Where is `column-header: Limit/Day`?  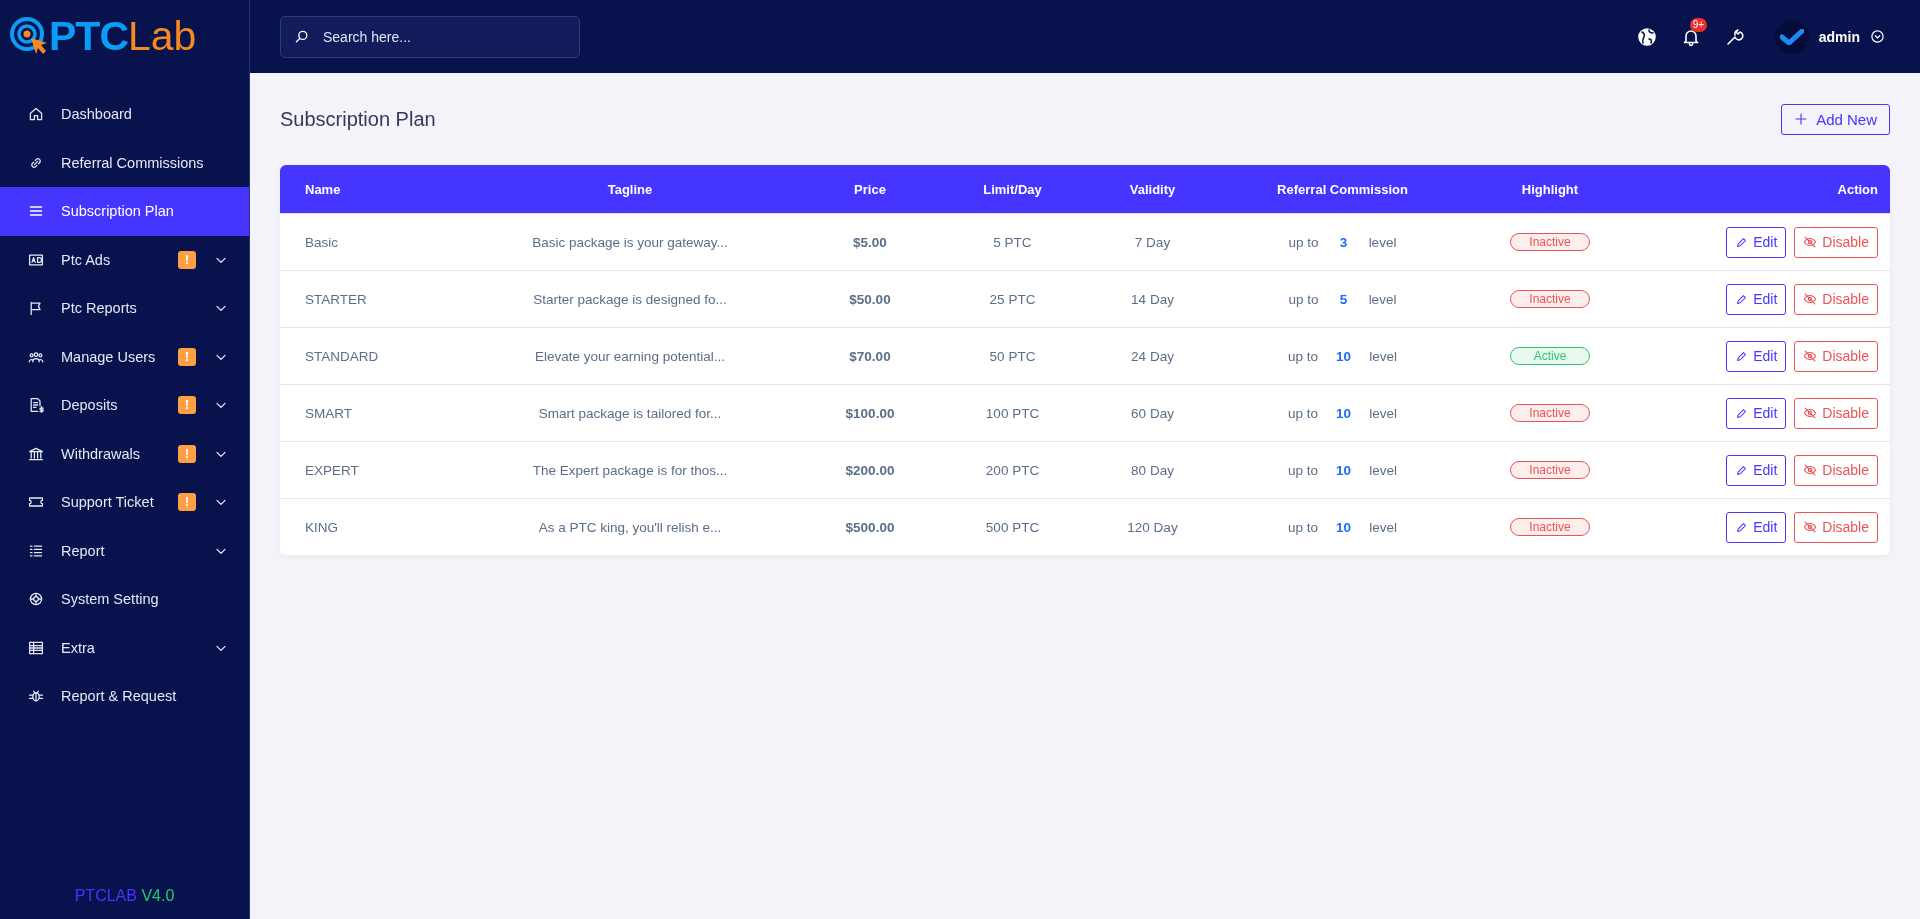
column-header: Limit/Day is located at coordinates (1012, 189).